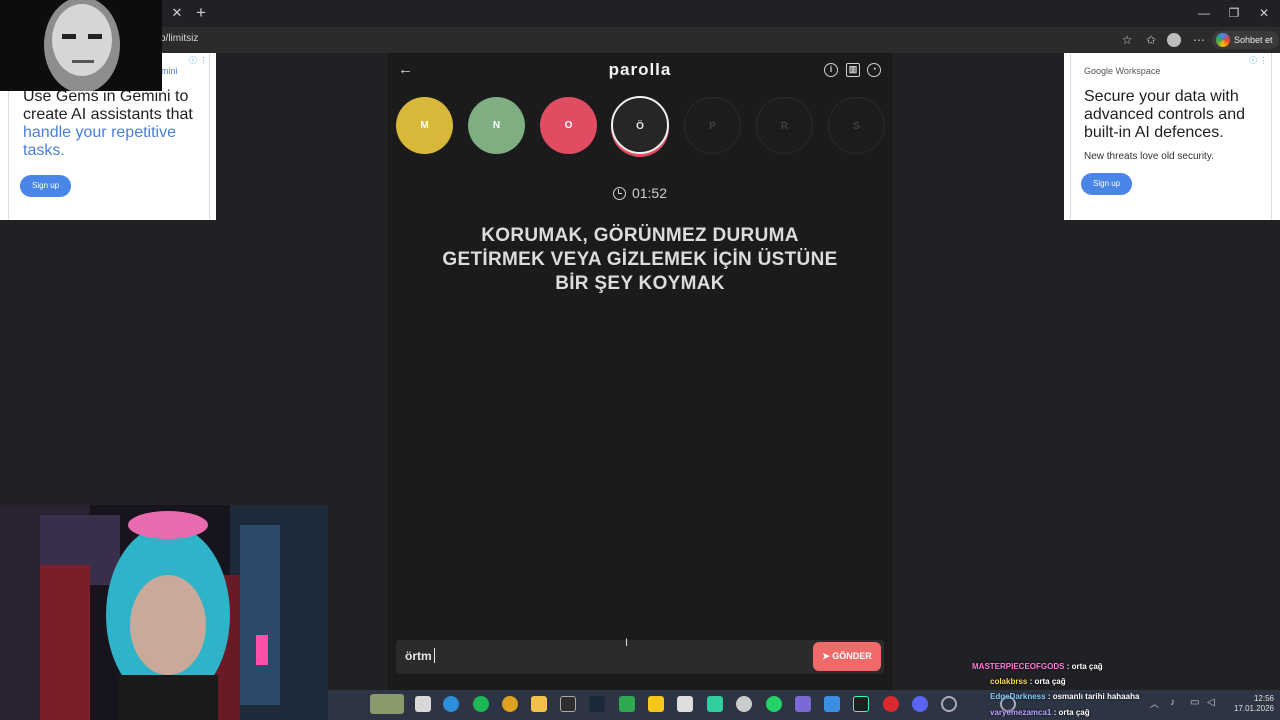  I want to click on info-icon: i, so click(831, 70).